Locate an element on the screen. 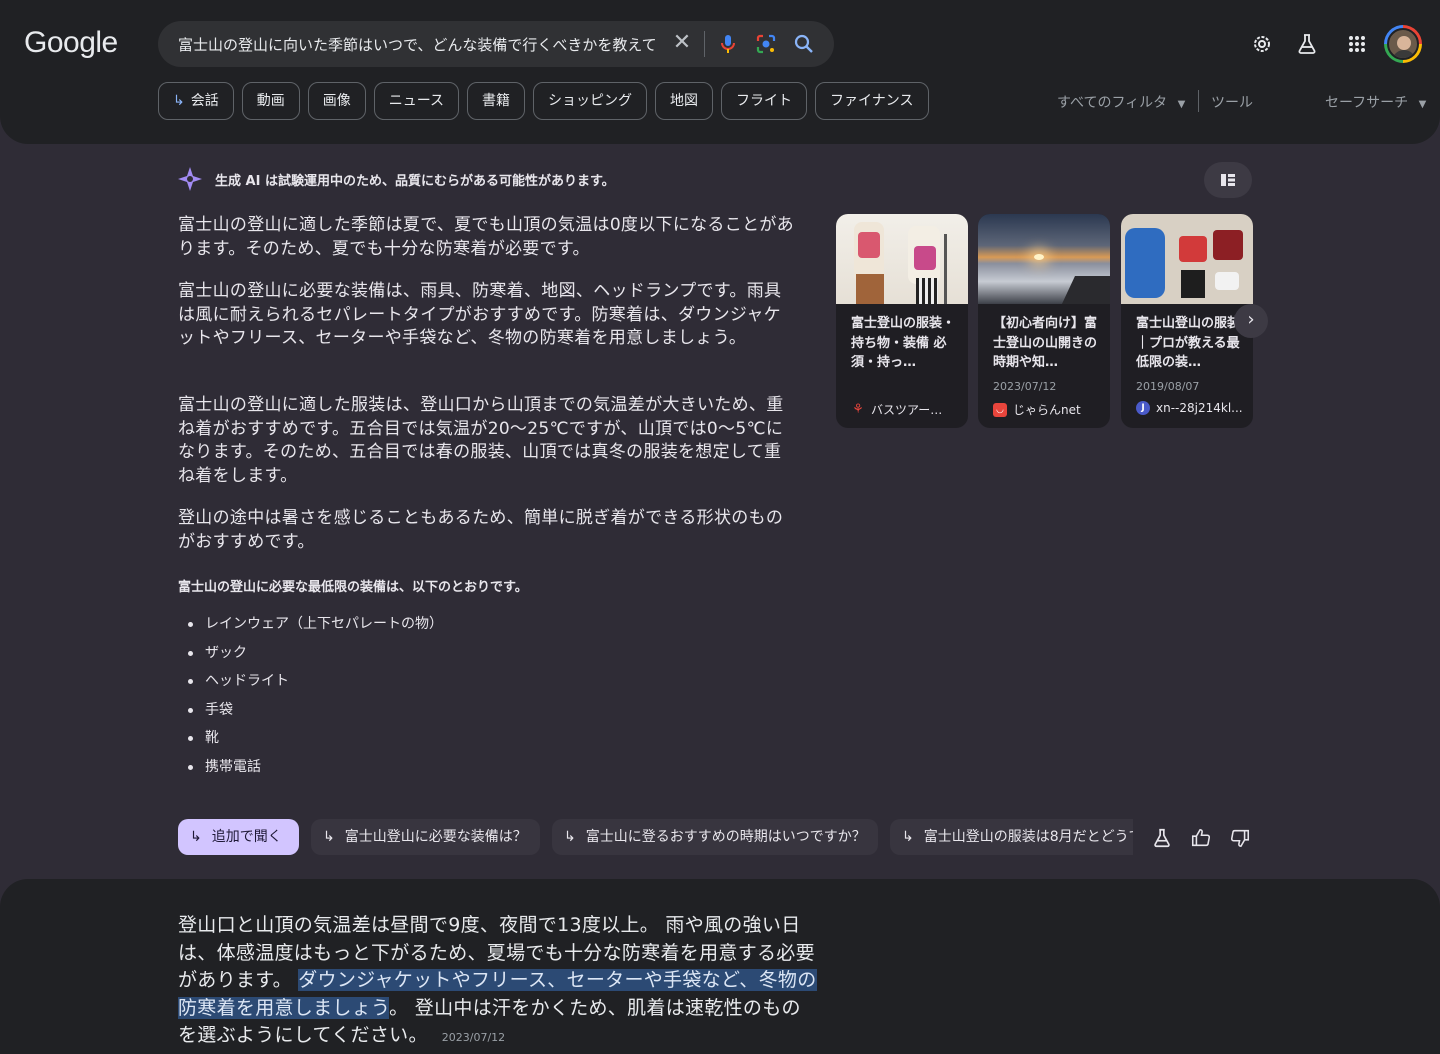 This screenshot has height=1054, width=1440. follow-up-chip: ↳ 富士山登山に必要な装備は？ is located at coordinates (425, 837).